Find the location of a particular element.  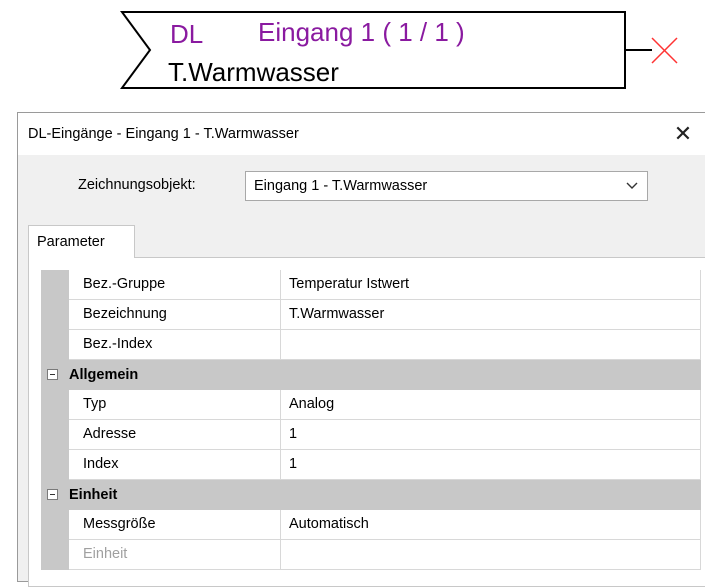

property-name: Adresse is located at coordinates (175, 435).